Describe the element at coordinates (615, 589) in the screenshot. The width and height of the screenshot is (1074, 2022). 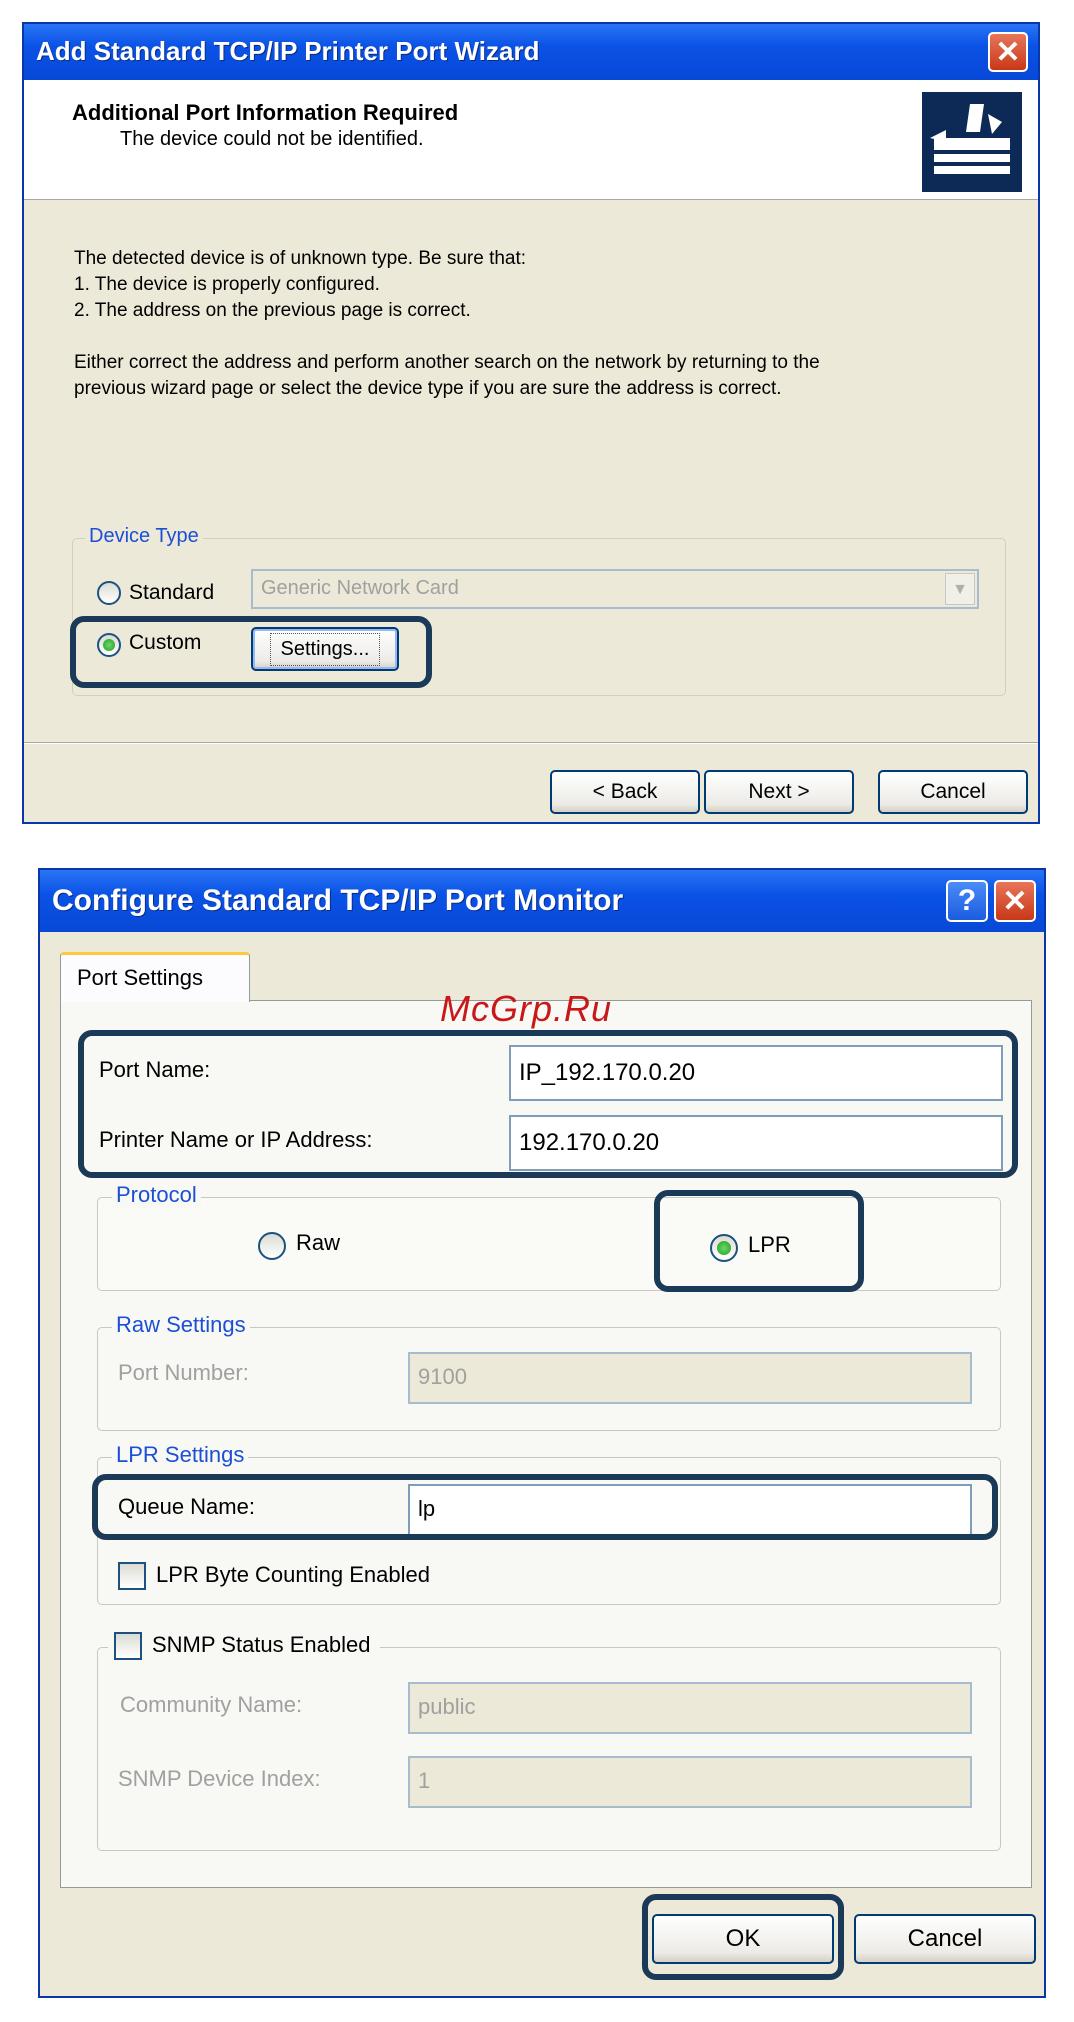
I see `standard-device-dropdown: Generic Network Card ▼` at that location.